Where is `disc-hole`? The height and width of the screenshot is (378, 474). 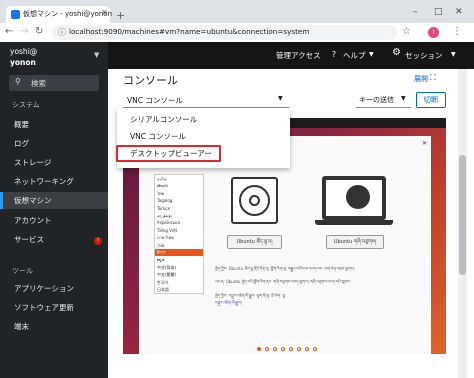 disc-hole is located at coordinates (254, 200).